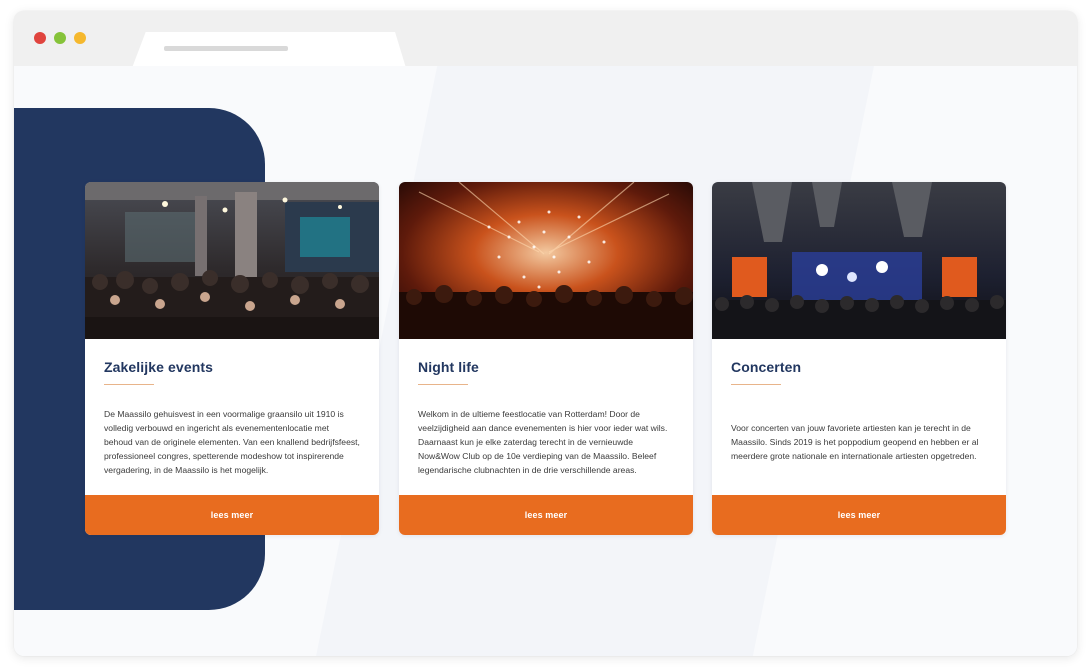  Describe the element at coordinates (232, 260) in the screenshot. I see `crowd-event-hall-photo` at that location.